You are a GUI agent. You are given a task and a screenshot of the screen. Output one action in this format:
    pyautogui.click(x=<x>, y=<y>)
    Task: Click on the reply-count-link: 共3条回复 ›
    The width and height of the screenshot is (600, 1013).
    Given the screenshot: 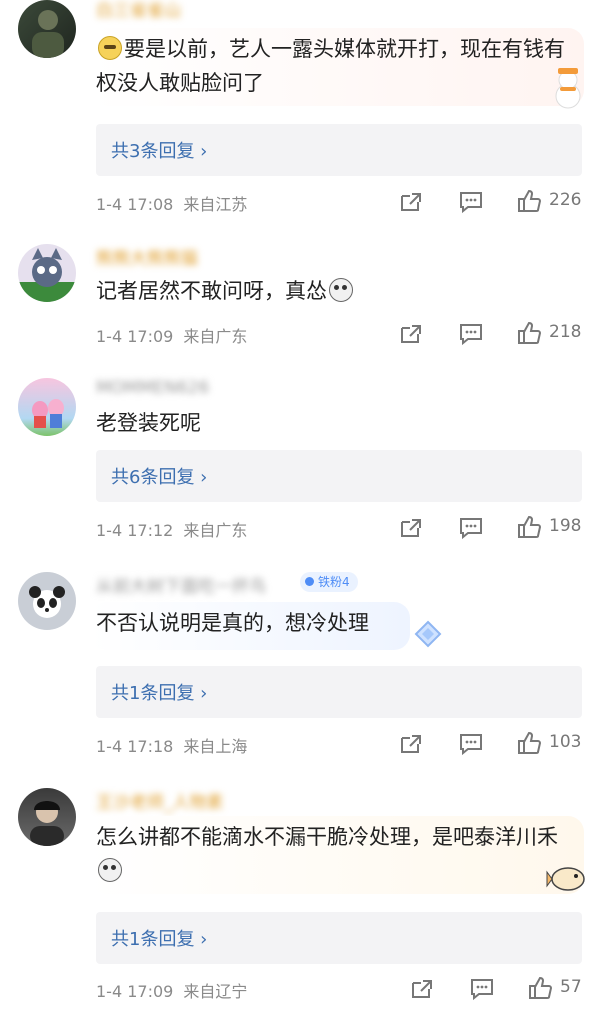 What is the action you would take?
    pyautogui.click(x=339, y=150)
    